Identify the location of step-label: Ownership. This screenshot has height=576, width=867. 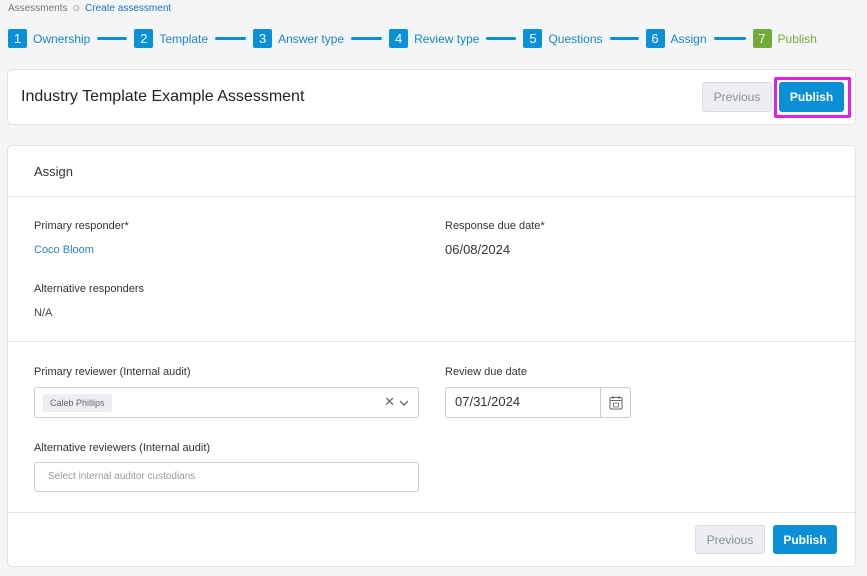
(62, 38).